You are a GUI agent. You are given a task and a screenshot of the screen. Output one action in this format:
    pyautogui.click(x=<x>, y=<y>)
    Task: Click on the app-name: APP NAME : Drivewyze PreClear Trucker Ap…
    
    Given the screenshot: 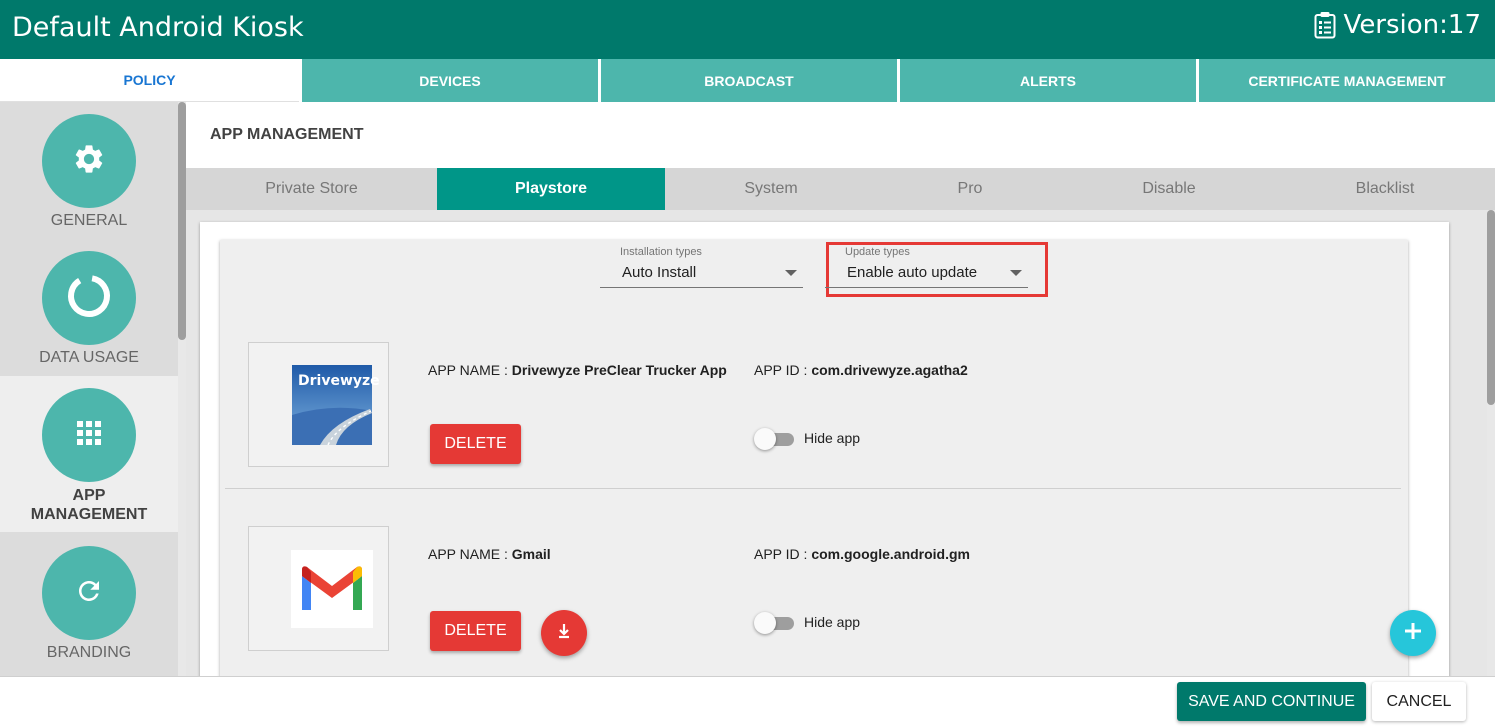 What is the action you would take?
    pyautogui.click(x=577, y=370)
    